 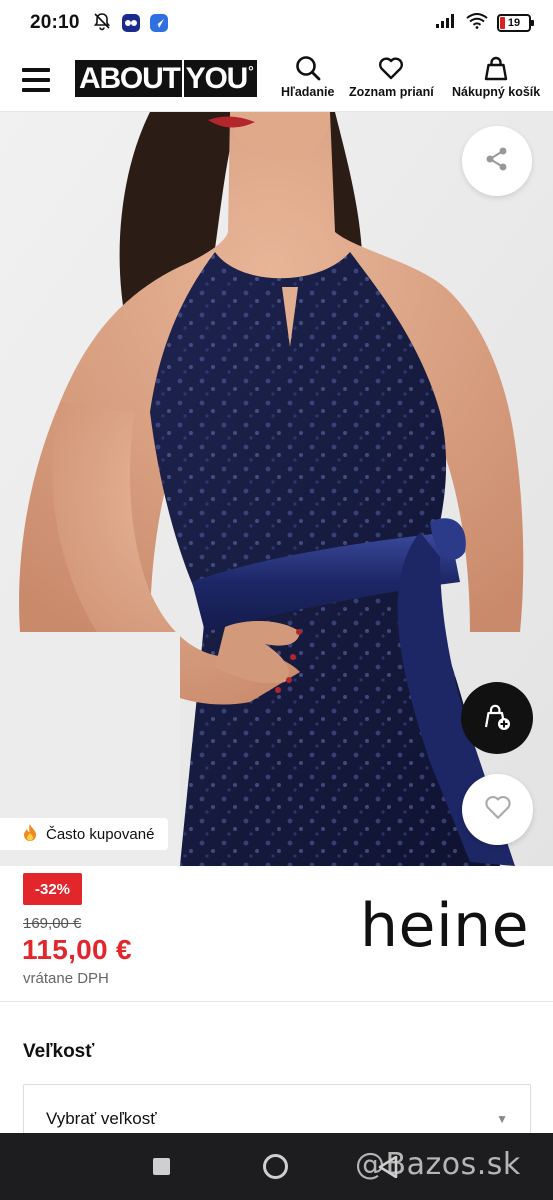 What do you see at coordinates (66, 978) in the screenshot?
I see `vat-note: vrátane DPH` at bounding box center [66, 978].